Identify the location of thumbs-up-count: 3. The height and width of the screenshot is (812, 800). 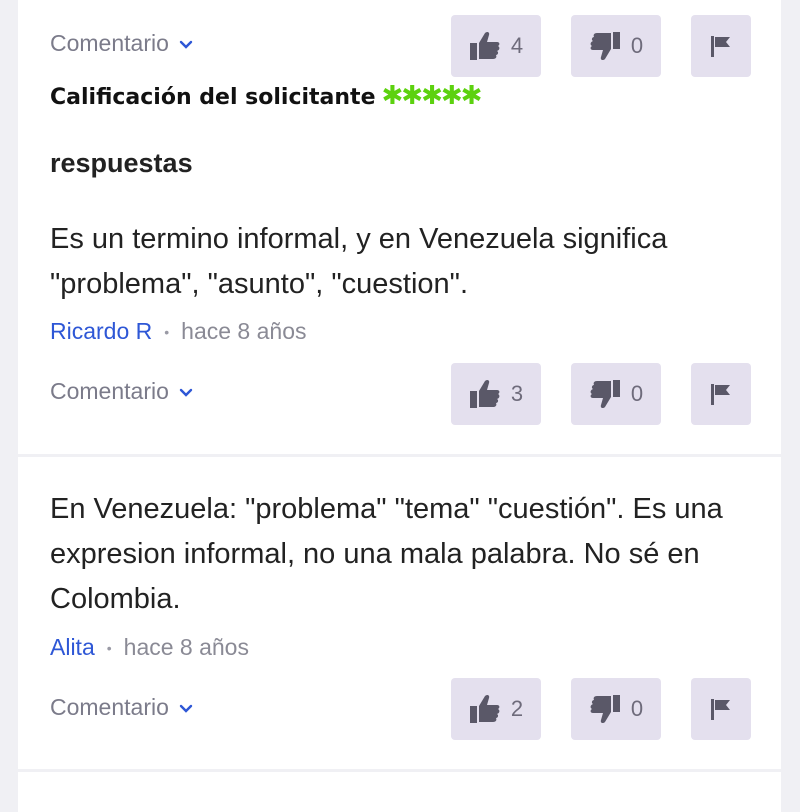
(517, 393).